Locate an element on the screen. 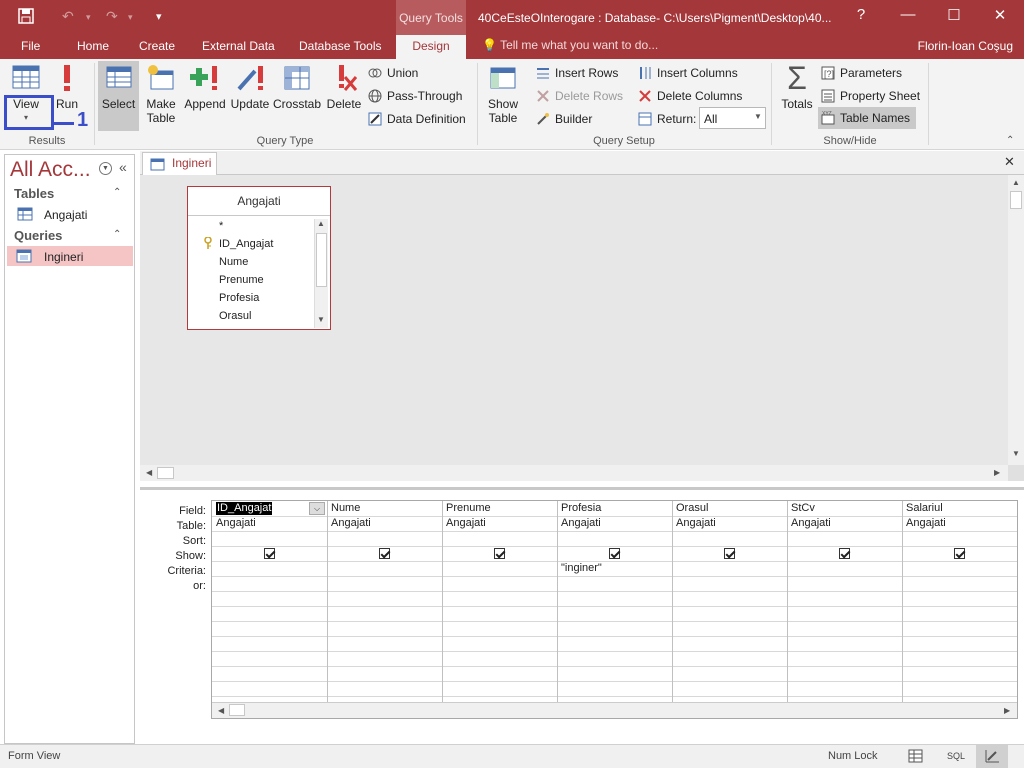 This screenshot has width=1024, height=768. totals-button: Σ Totals is located at coordinates (797, 86).